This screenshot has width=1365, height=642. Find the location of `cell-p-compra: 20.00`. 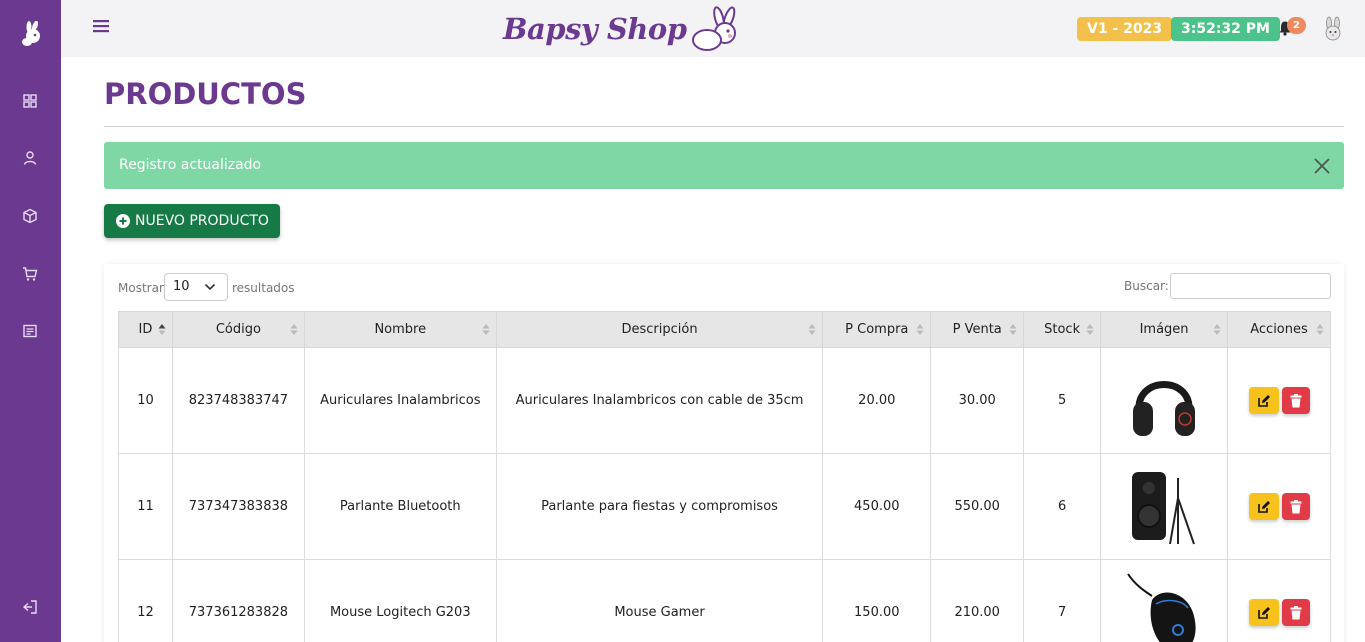

cell-p-compra: 20.00 is located at coordinates (877, 400).